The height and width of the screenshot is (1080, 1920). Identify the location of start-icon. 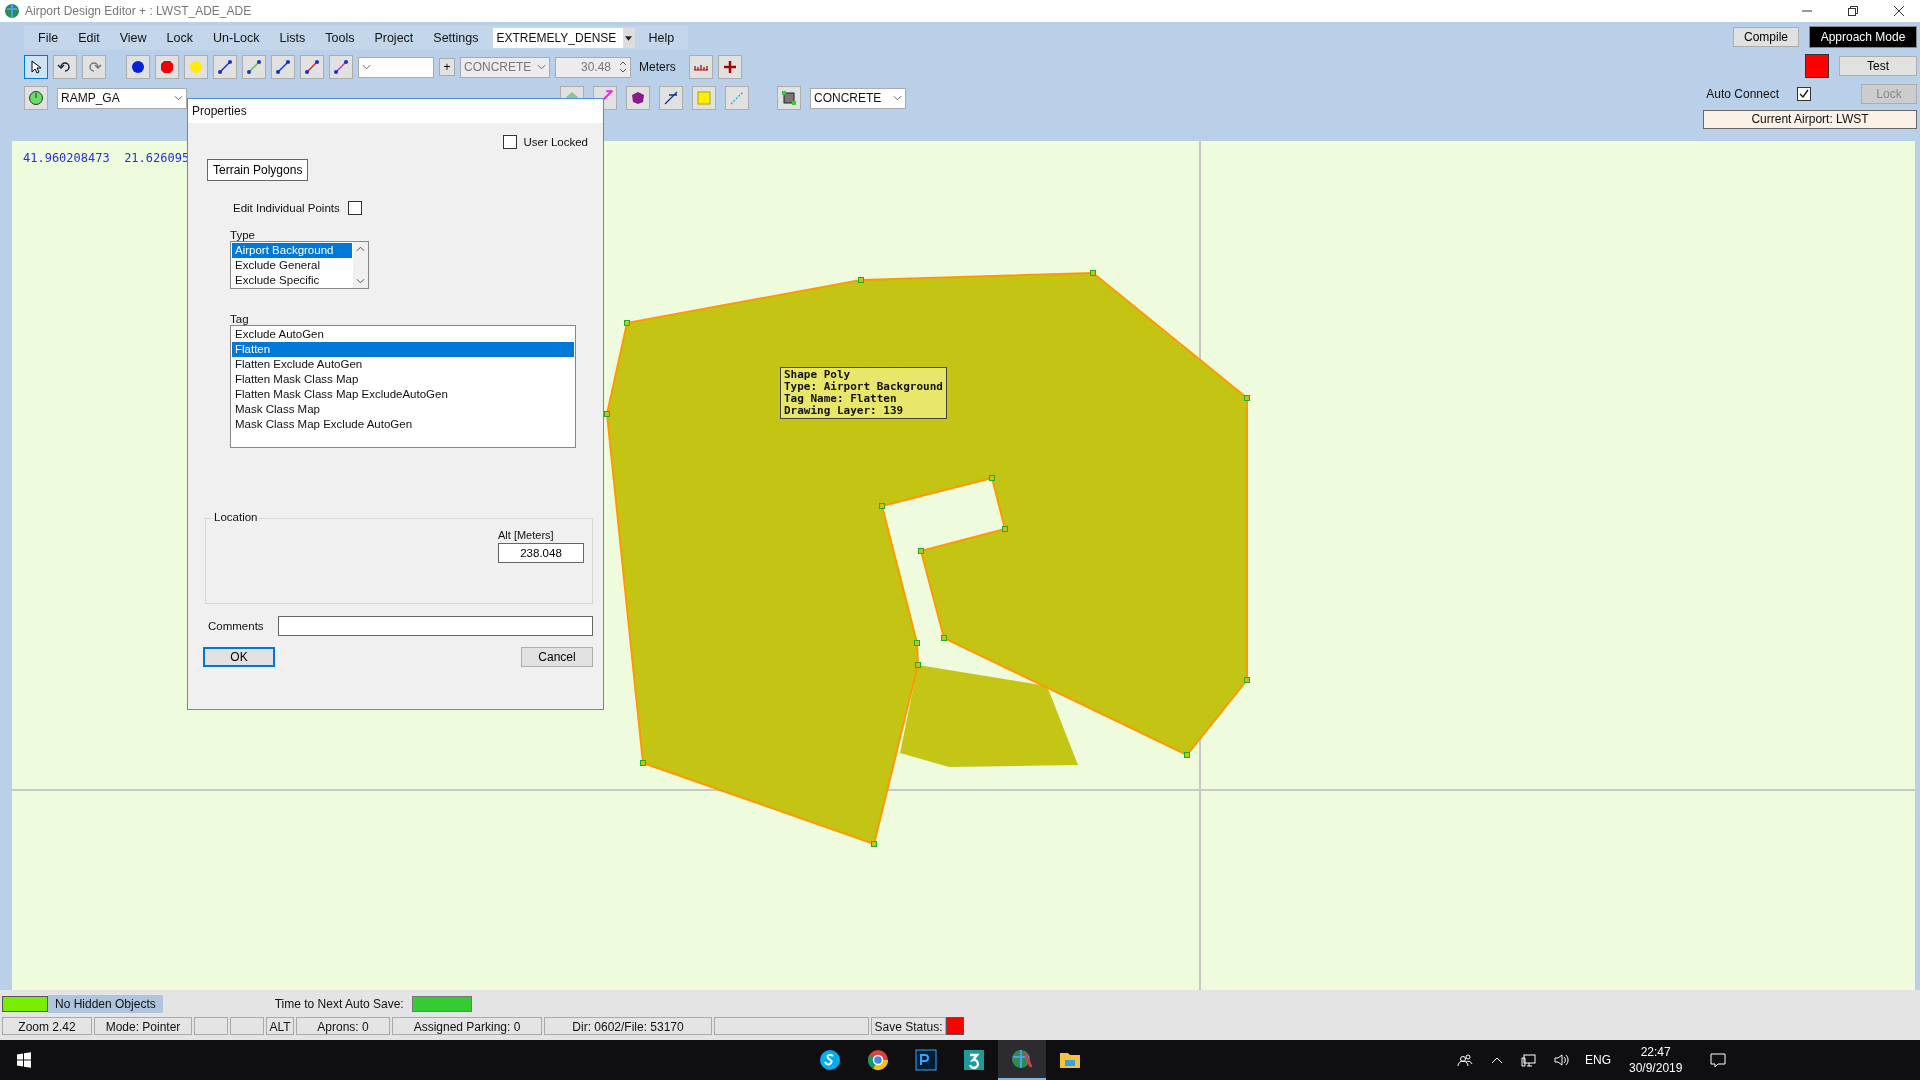
(24, 1060).